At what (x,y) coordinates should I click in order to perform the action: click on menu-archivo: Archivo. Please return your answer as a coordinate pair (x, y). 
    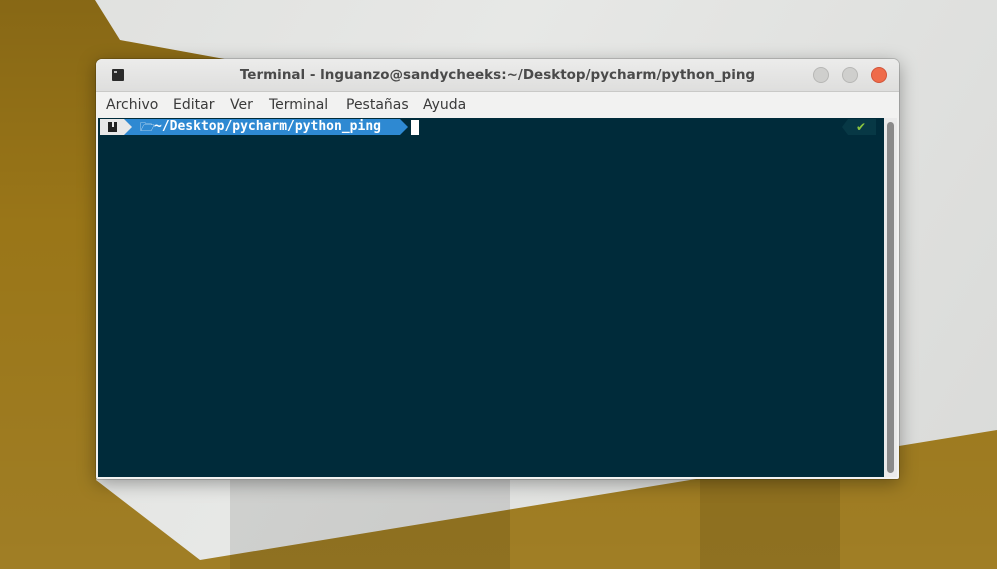
    Looking at the image, I should click on (132, 105).